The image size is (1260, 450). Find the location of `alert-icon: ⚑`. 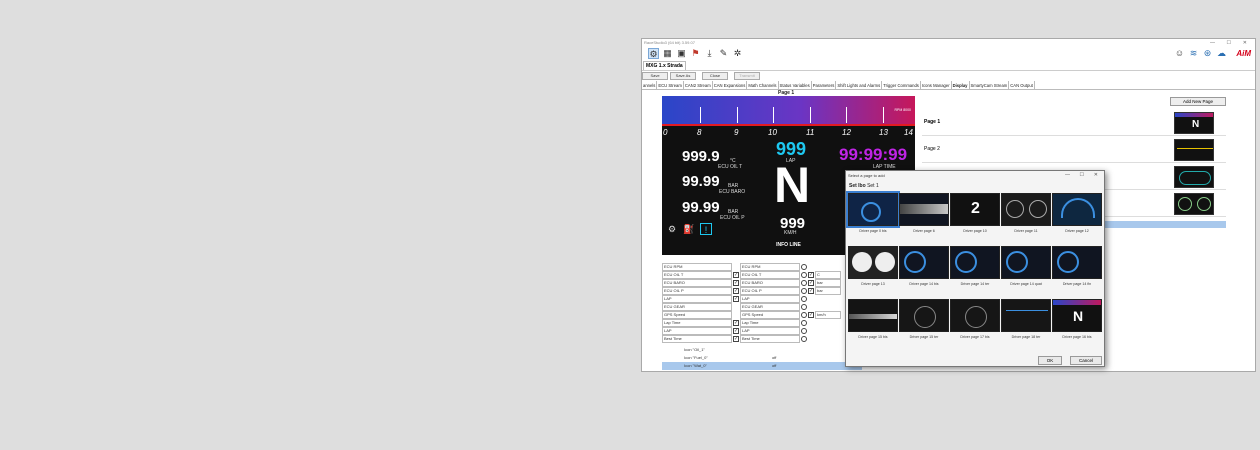

alert-icon: ⚑ is located at coordinates (695, 53).